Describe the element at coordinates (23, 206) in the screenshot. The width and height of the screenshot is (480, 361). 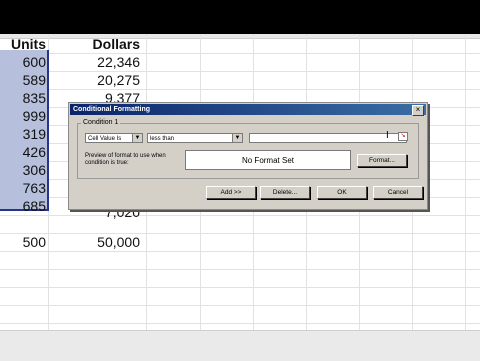
I see `cell-units: 685` at that location.